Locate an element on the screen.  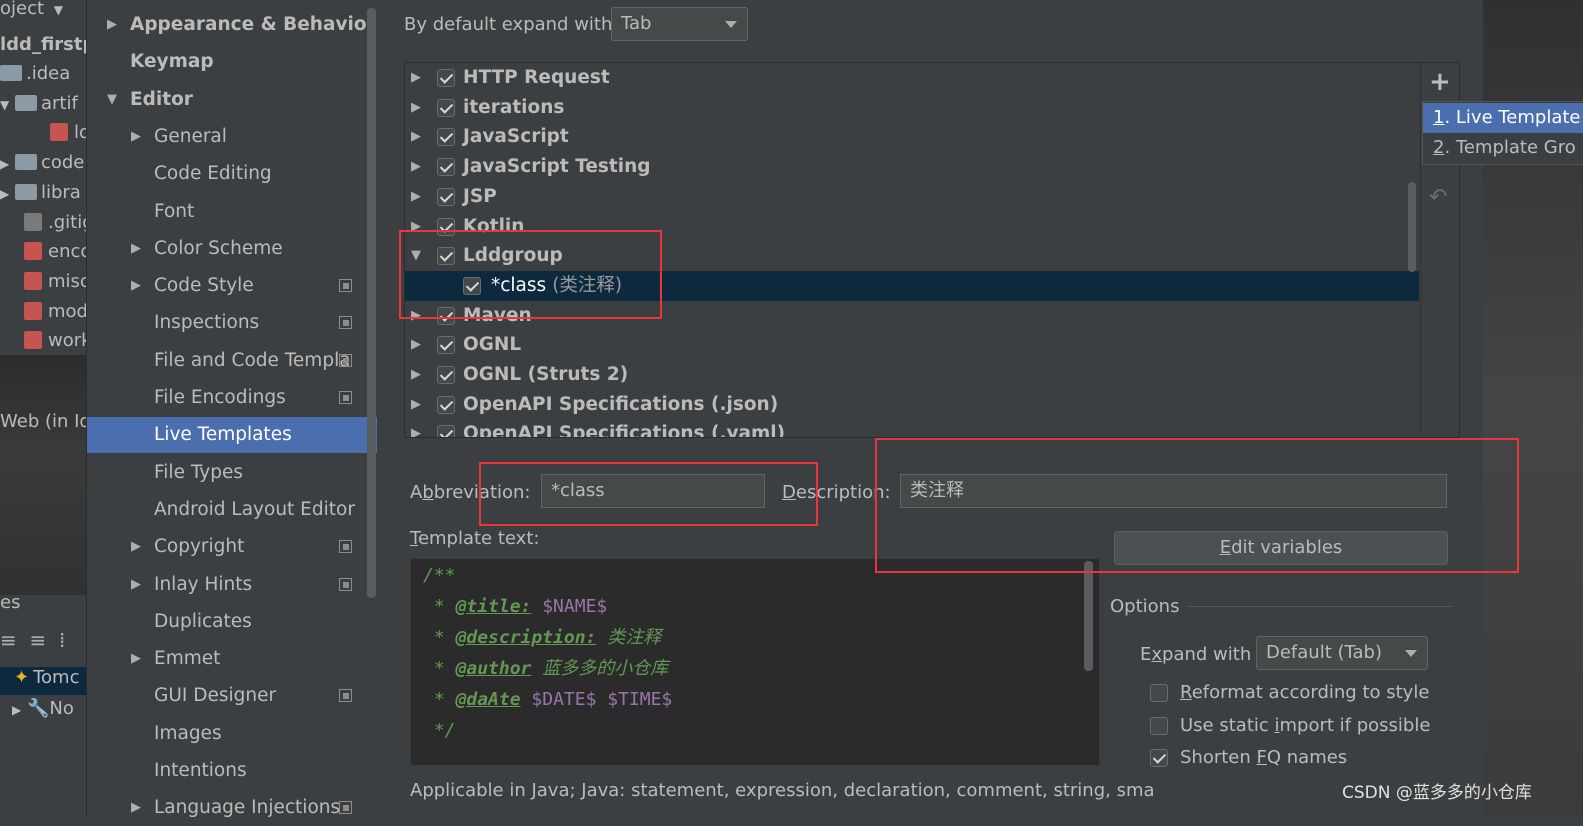
settings-item: Images is located at coordinates (232, 734).